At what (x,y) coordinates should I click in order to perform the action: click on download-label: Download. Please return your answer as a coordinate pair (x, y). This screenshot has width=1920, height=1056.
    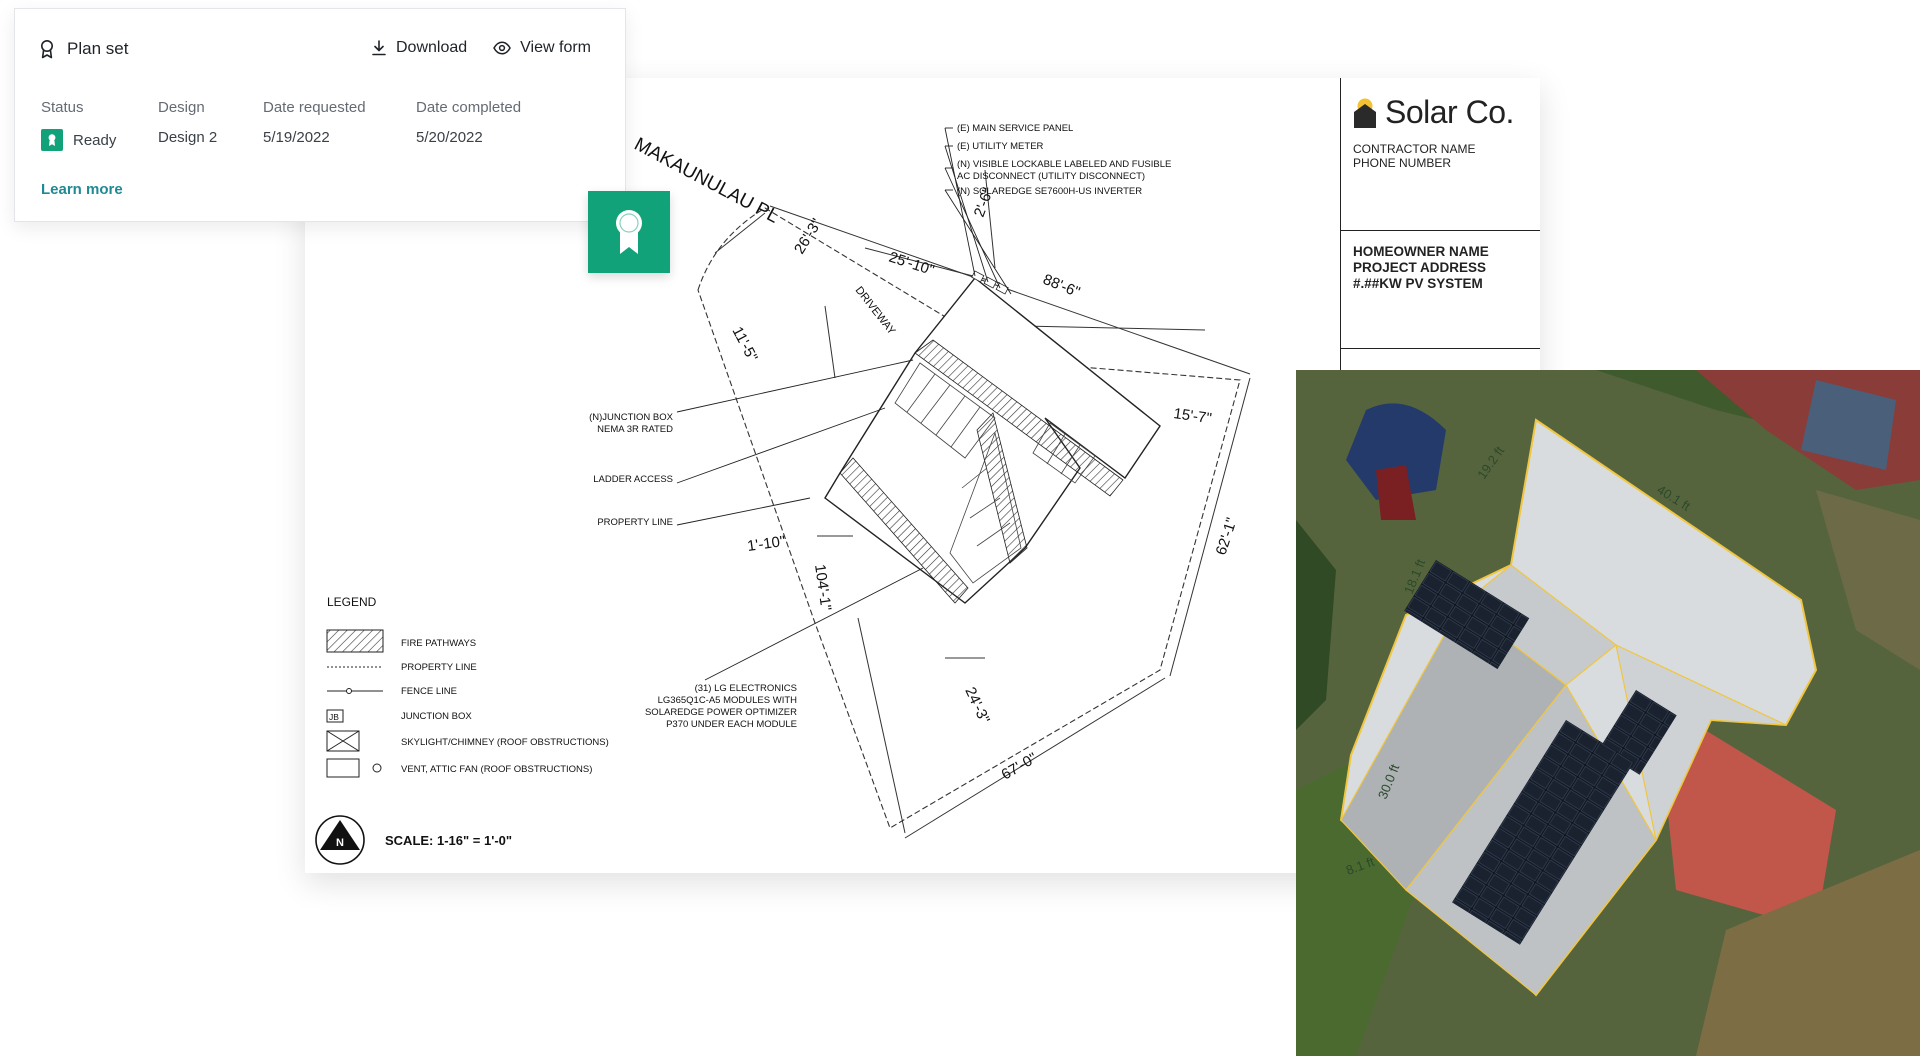
    Looking at the image, I should click on (432, 47).